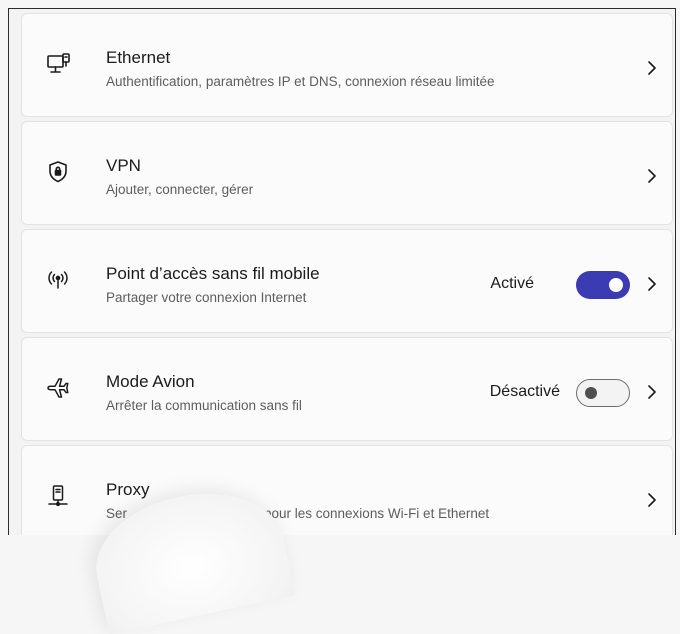 This screenshot has height=634, width=680. What do you see at coordinates (524, 391) in the screenshot?
I see `airplane-mode-state-label: Désactivé` at bounding box center [524, 391].